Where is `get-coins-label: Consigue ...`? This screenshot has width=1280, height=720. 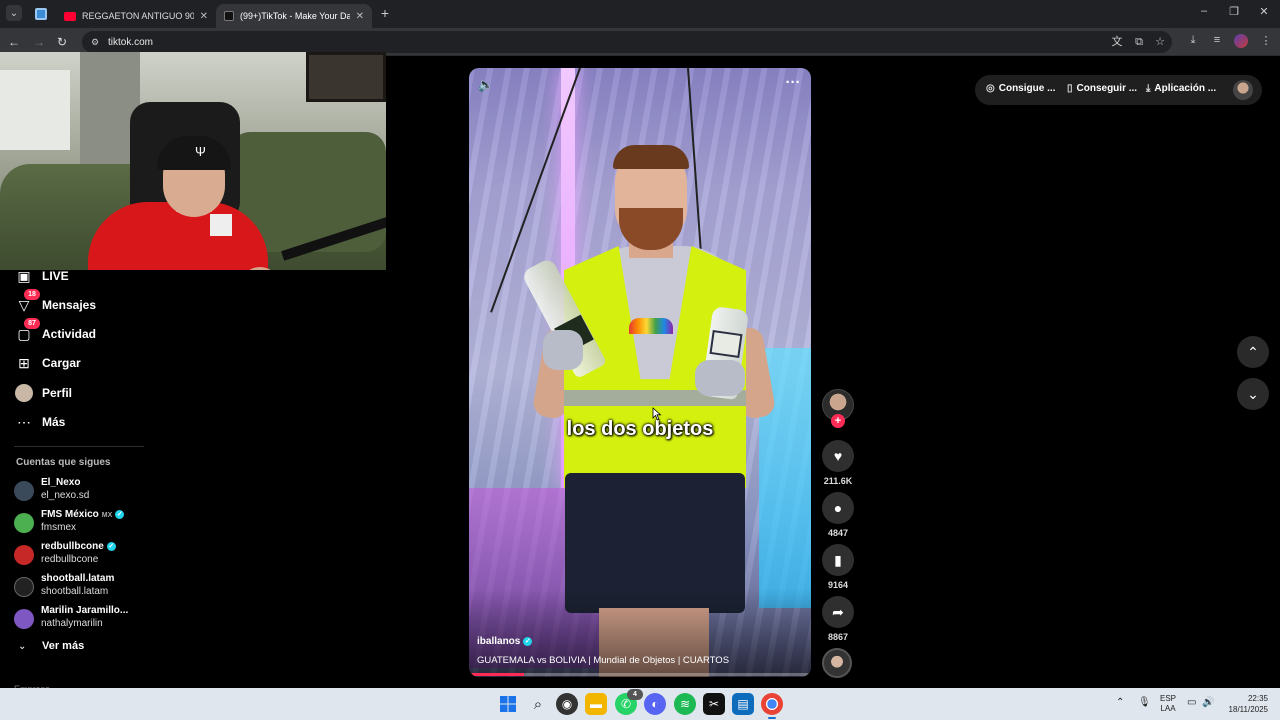
get-coins-label: Consigue ... is located at coordinates (1027, 88).